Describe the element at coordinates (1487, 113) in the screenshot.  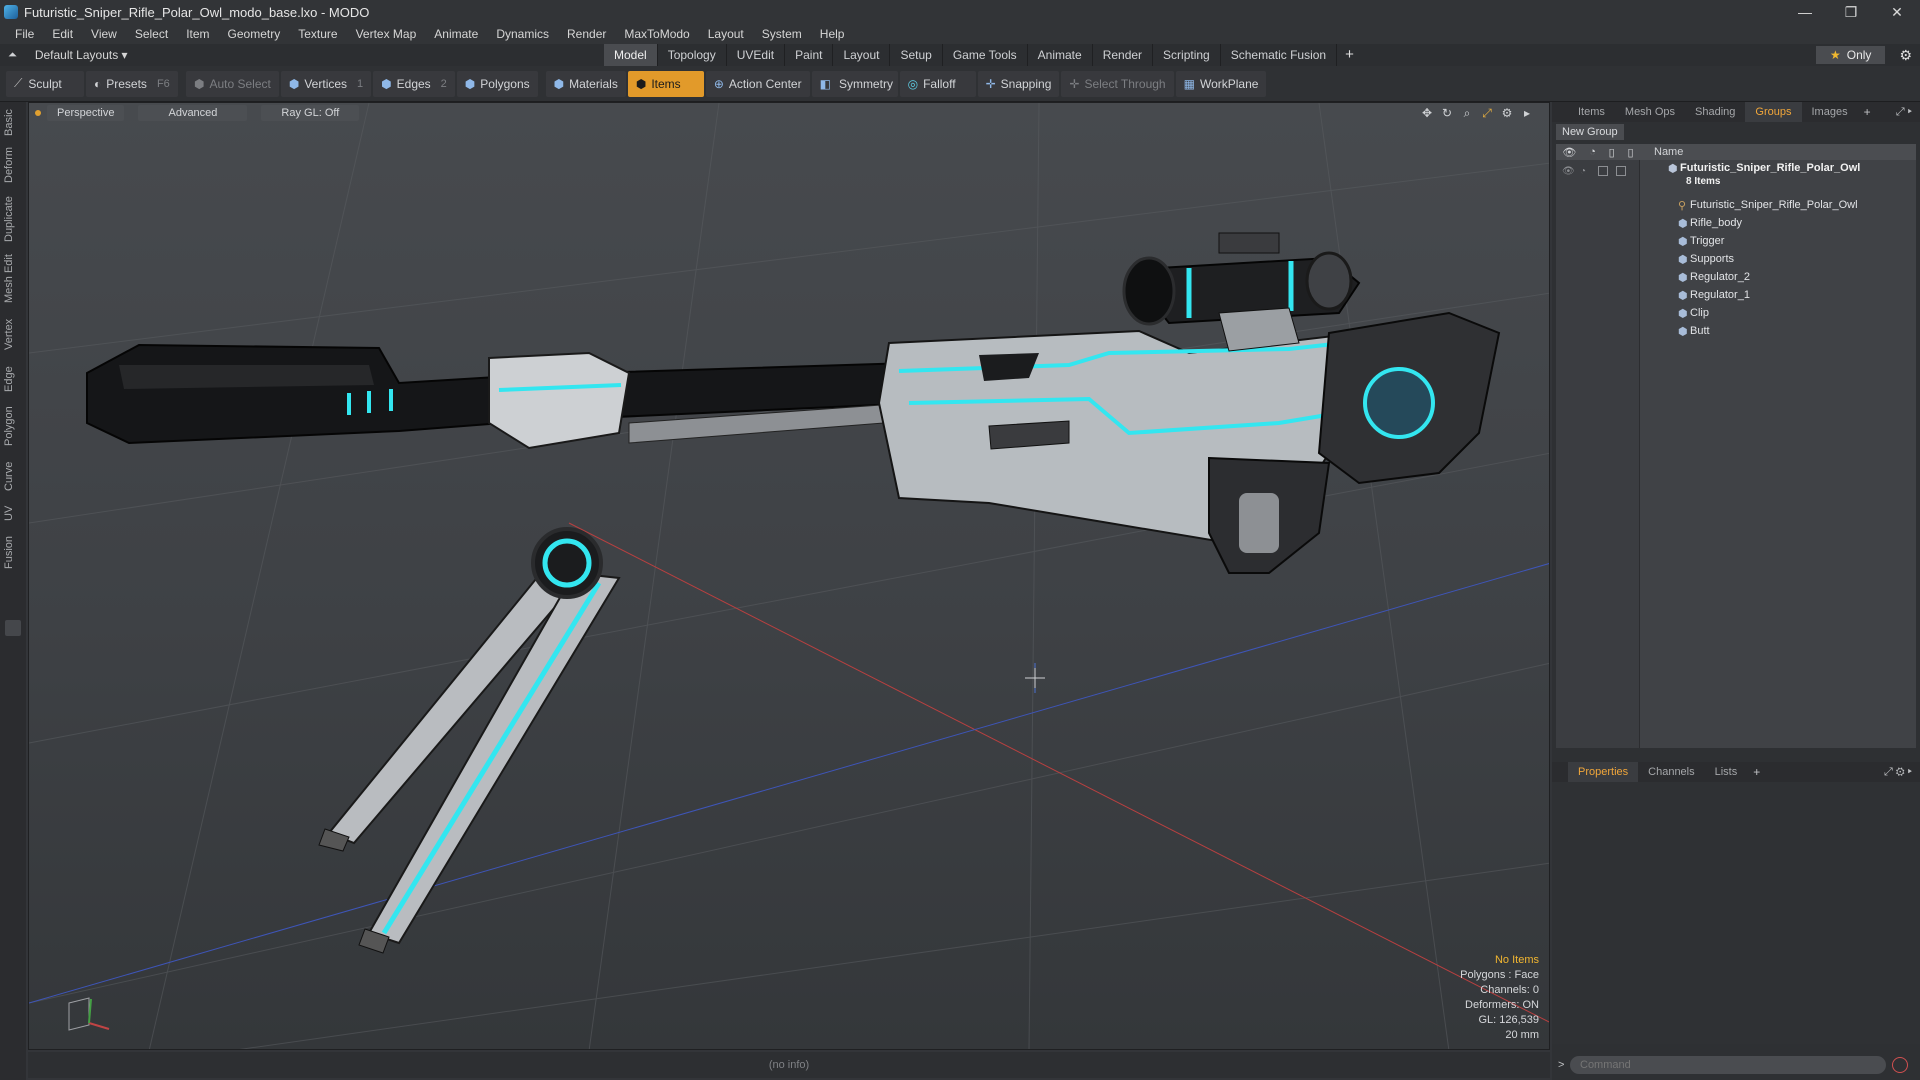
I see `fit-icon: ⤢` at that location.